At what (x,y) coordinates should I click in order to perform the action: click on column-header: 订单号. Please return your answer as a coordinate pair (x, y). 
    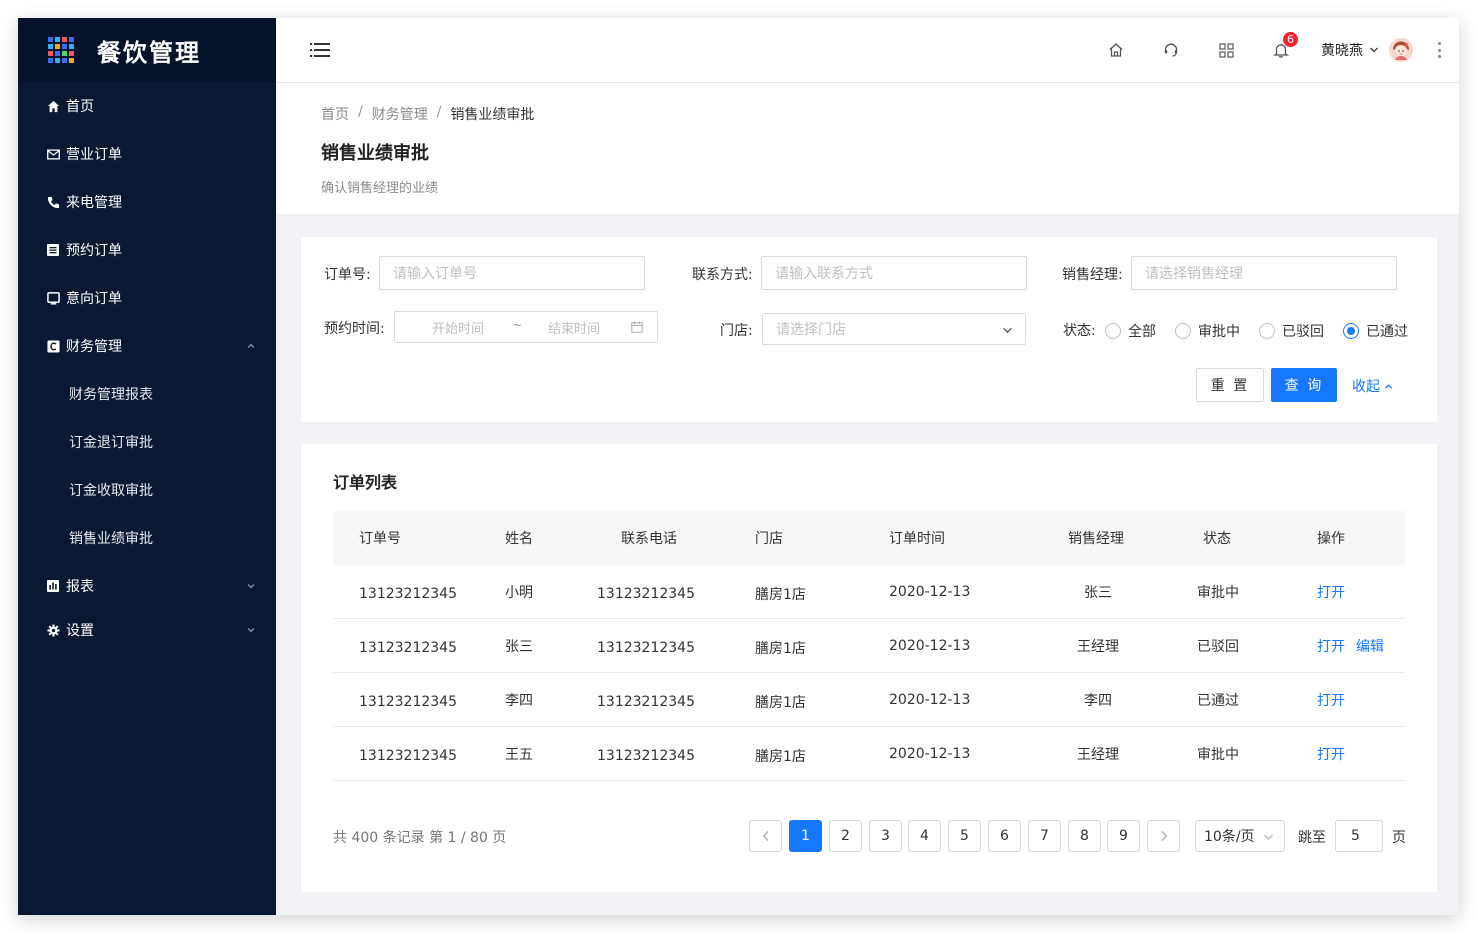
    Looking at the image, I should click on (380, 539).